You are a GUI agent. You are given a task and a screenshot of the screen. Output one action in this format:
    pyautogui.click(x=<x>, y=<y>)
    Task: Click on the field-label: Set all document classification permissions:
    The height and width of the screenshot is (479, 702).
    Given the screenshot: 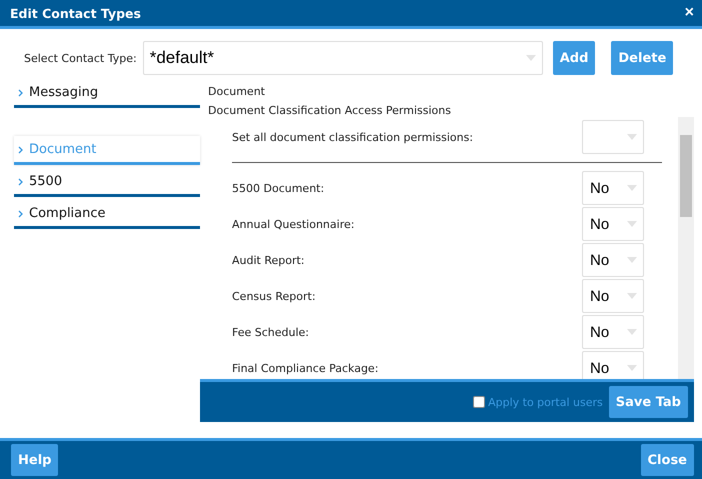 What is the action you would take?
    pyautogui.click(x=353, y=137)
    